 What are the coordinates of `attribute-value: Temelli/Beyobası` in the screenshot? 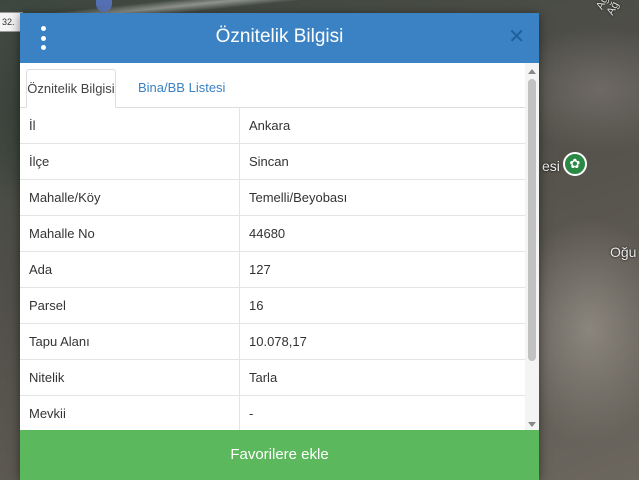 It's located at (382, 197).